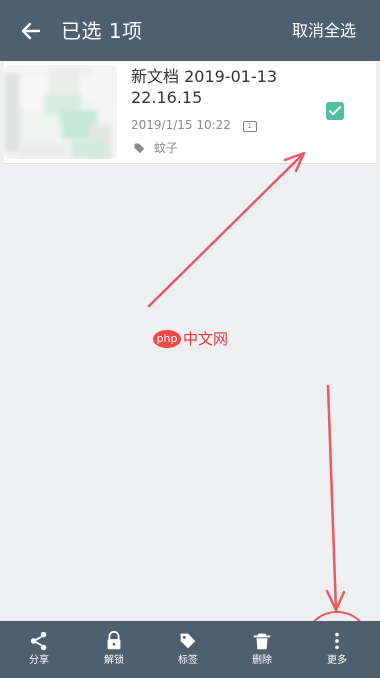 Image resolution: width=380 pixels, height=678 pixels. I want to click on share-label: 分享, so click(39, 660).